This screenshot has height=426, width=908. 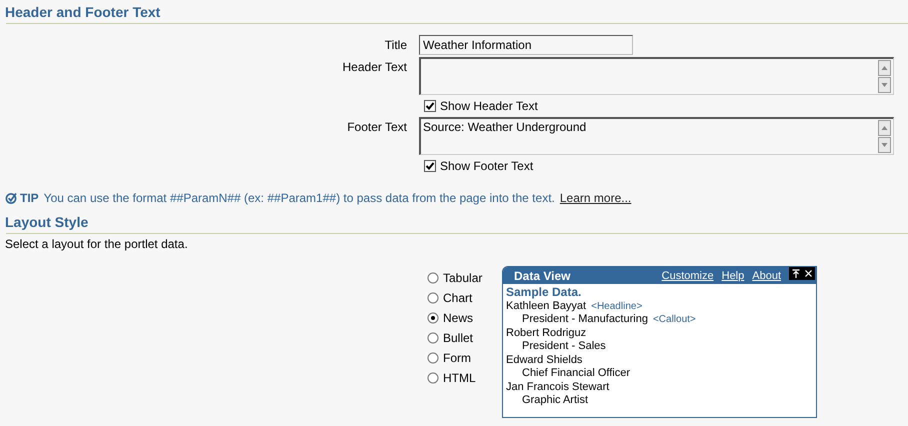 What do you see at coordinates (83, 12) in the screenshot?
I see `section-title: Header and Footer Text` at bounding box center [83, 12].